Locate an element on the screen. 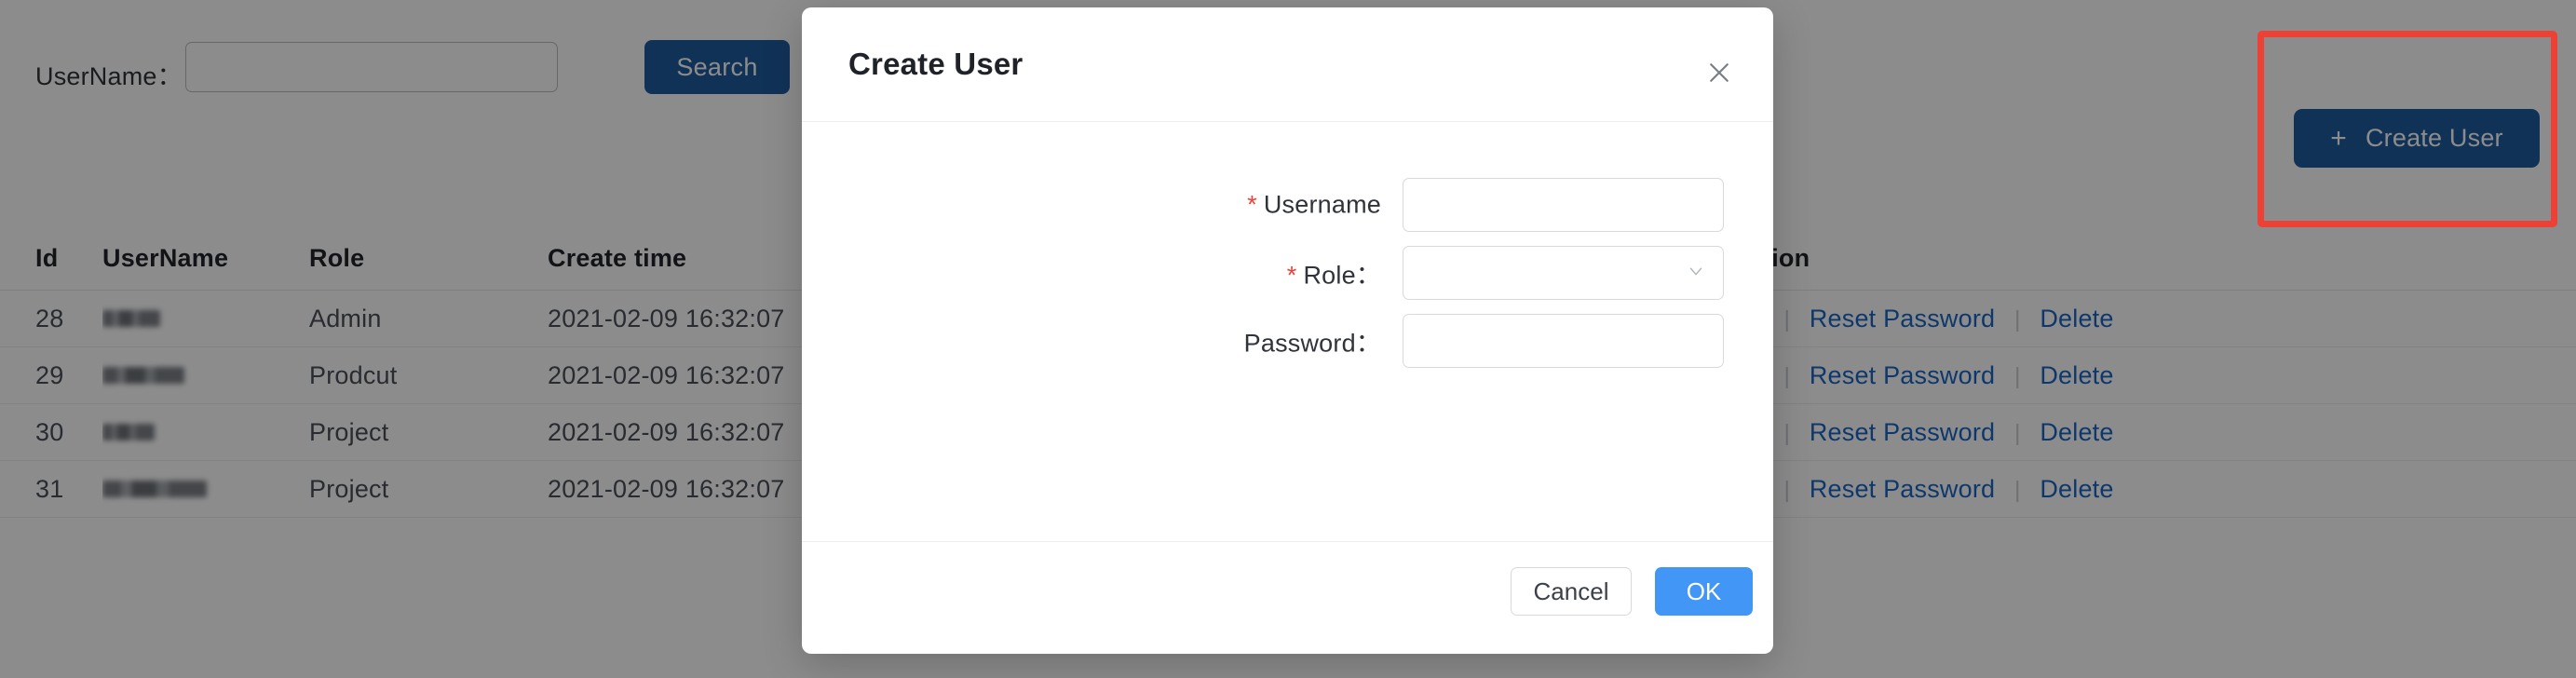 This screenshot has width=2576, height=678. username-label-text: Username is located at coordinates (1322, 204).